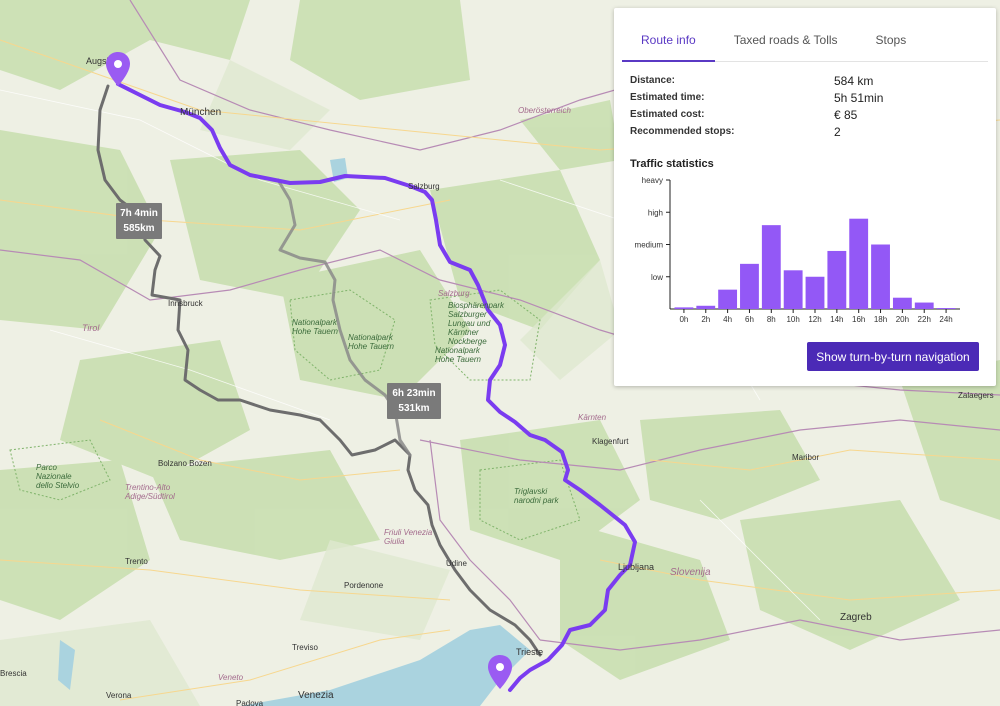 This screenshot has height=706, width=1000. I want to click on map-label: Brescia, so click(13, 673).